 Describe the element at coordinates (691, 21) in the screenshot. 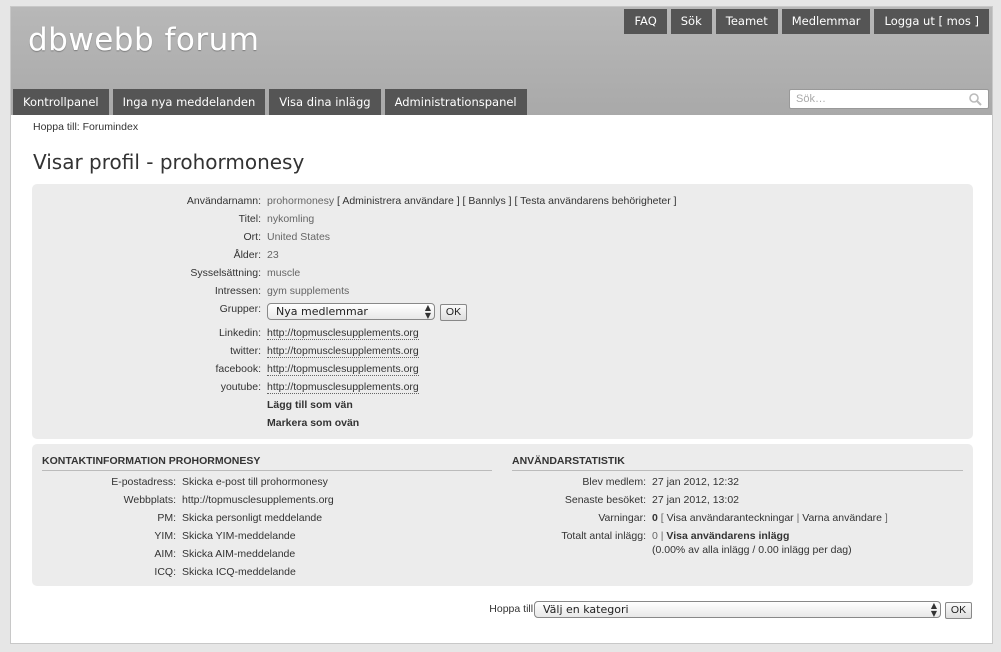

I see `topnav-search: Sök` at that location.